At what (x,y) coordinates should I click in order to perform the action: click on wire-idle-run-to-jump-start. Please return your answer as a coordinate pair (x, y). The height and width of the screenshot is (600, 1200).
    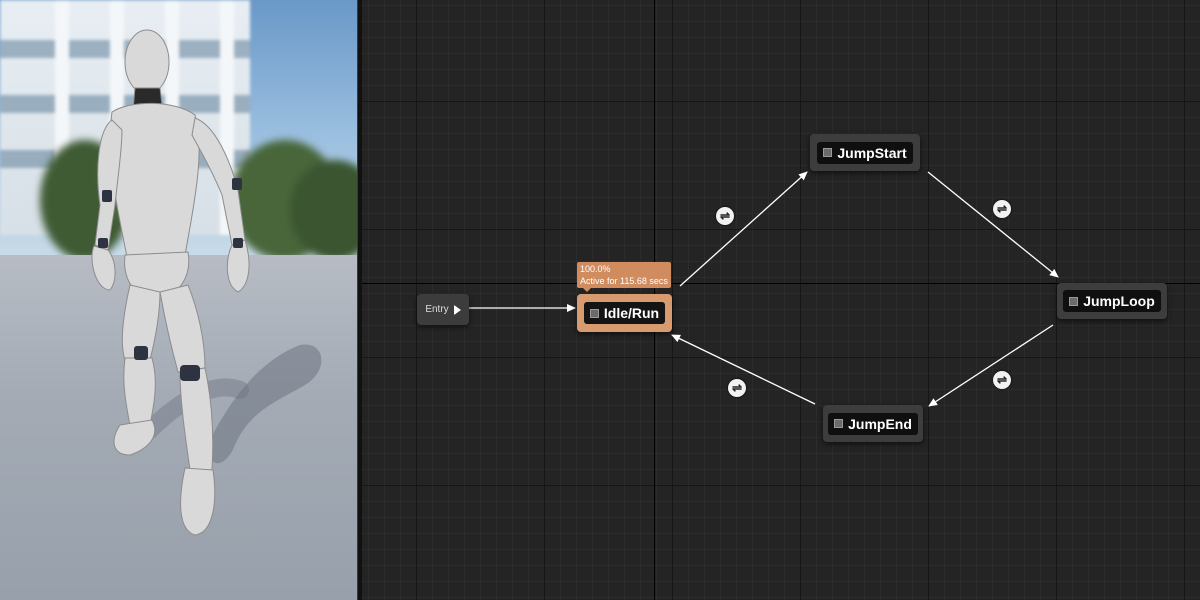
    Looking at the image, I should click on (743, 229).